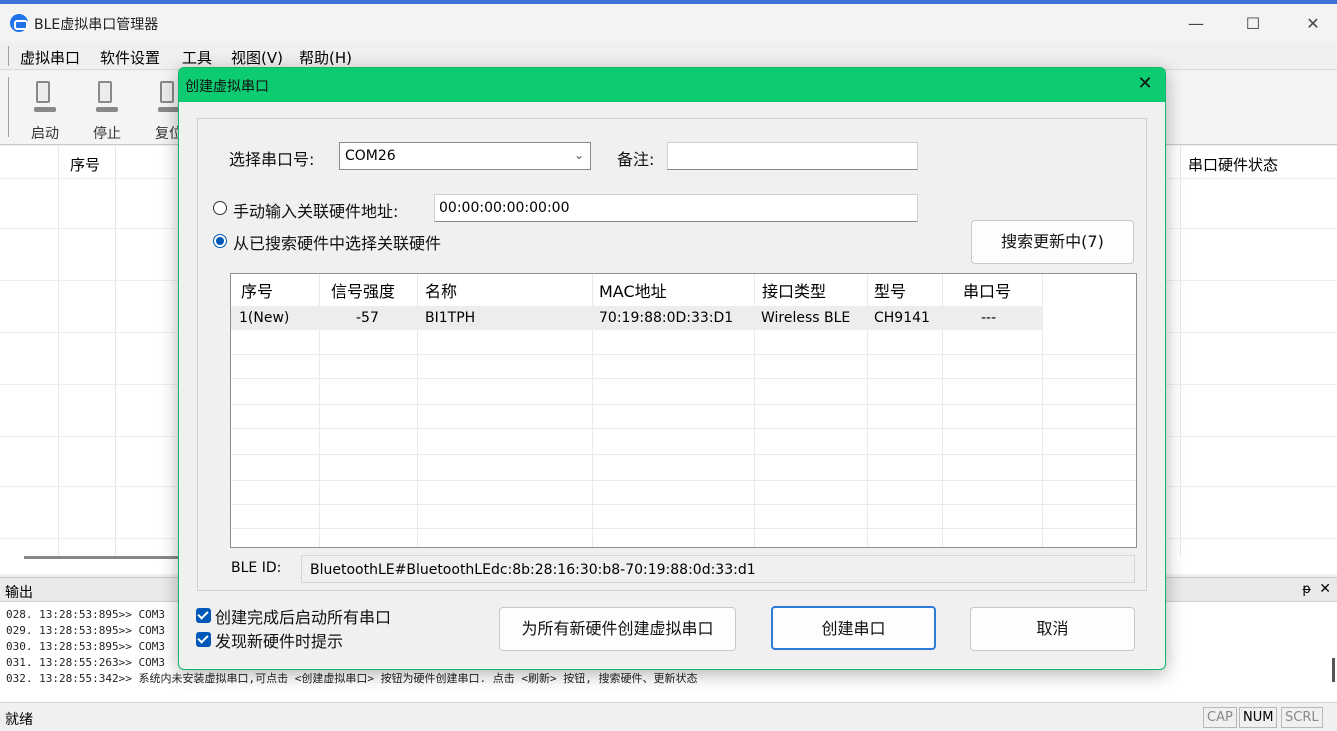 This screenshot has width=1337, height=731. I want to click on app-icon, so click(19, 23).